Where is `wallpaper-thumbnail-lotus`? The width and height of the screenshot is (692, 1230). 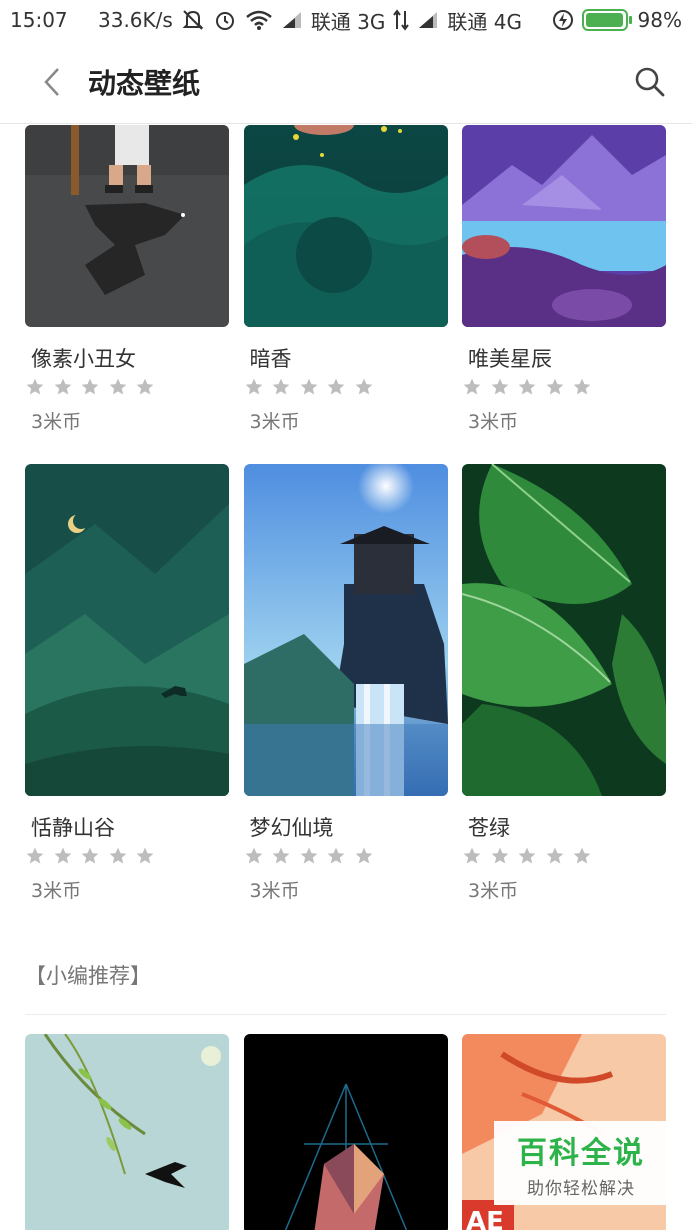 wallpaper-thumbnail-lotus is located at coordinates (345, 226).